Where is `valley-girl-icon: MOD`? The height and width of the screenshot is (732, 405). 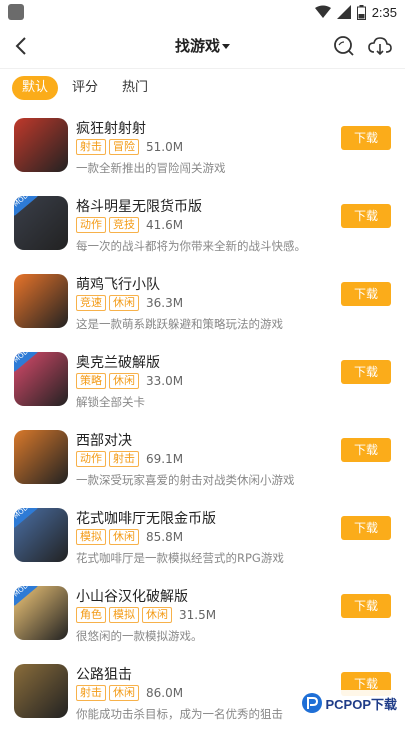 valley-girl-icon: MOD is located at coordinates (41, 613).